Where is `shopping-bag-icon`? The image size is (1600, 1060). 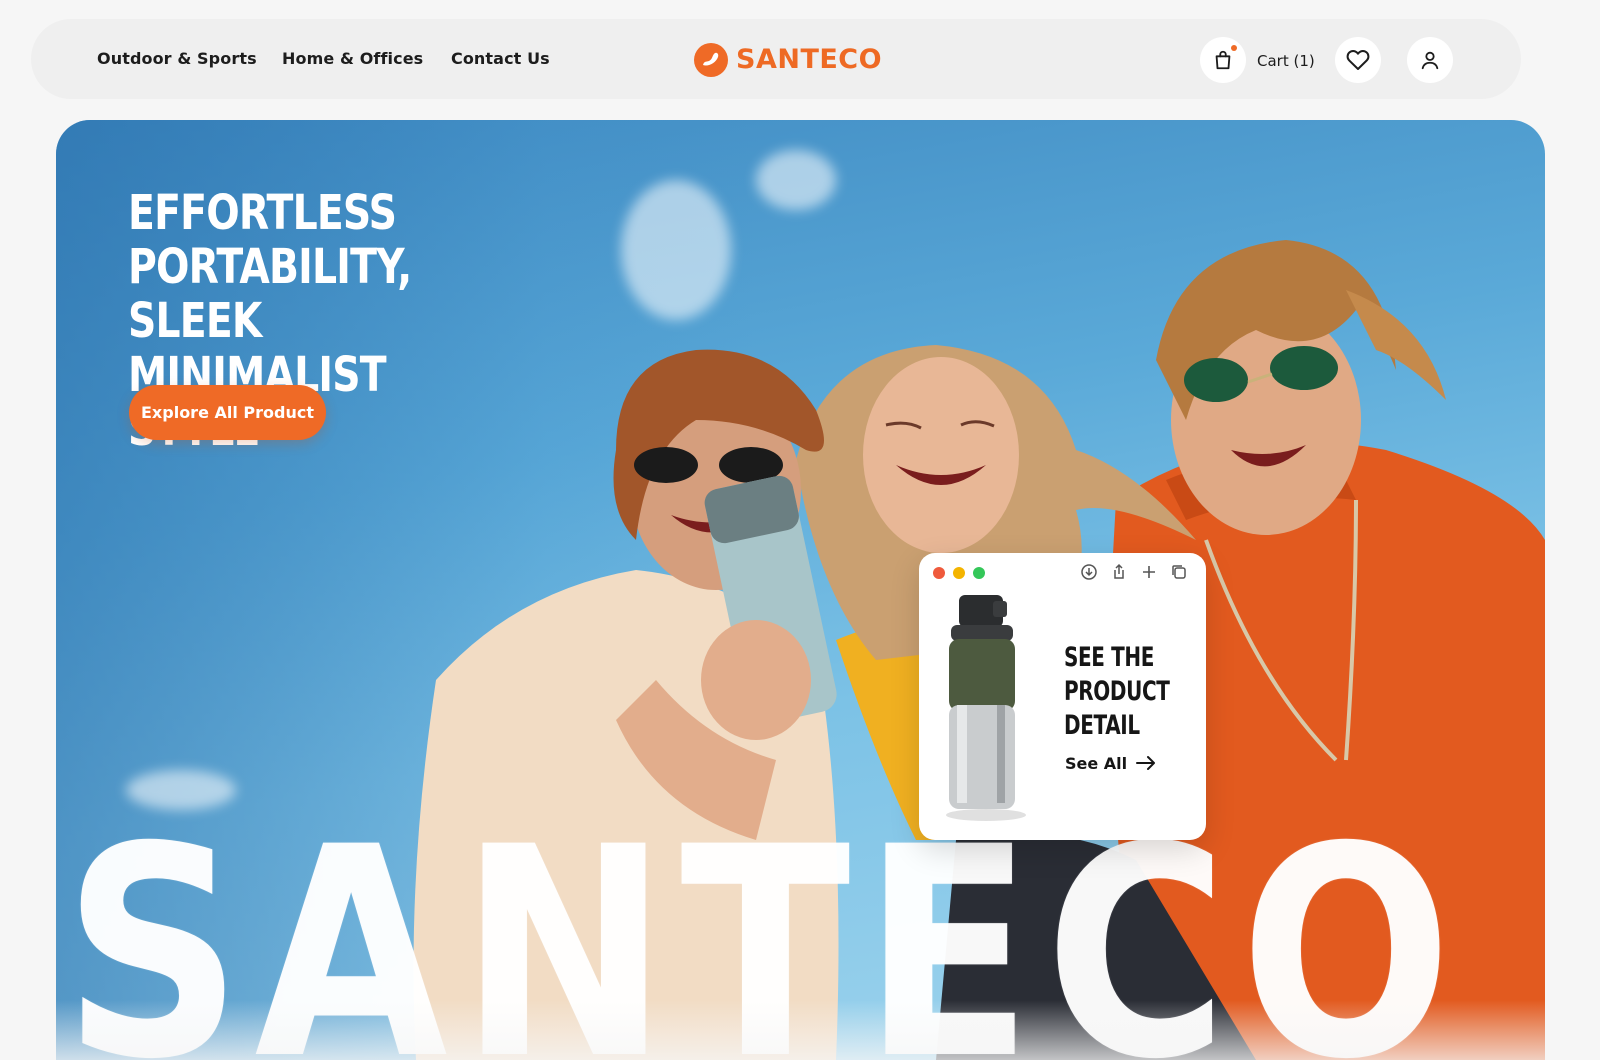 shopping-bag-icon is located at coordinates (1223, 60).